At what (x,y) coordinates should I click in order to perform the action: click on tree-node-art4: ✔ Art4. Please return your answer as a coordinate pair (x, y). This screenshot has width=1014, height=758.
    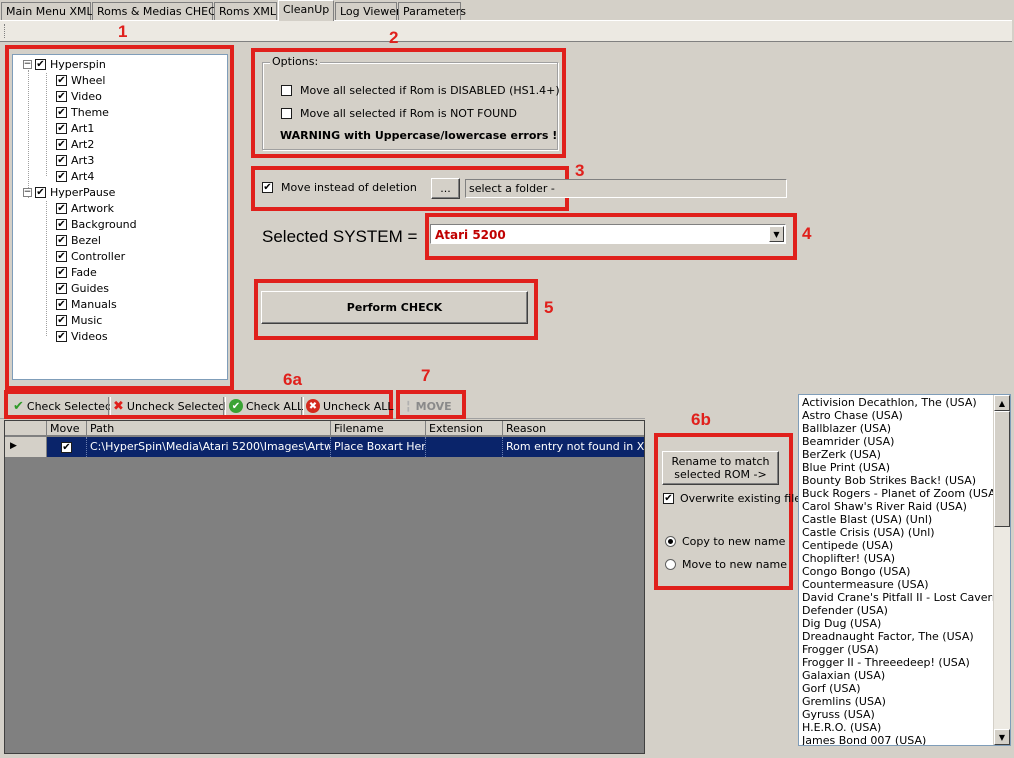
    Looking at the image, I should click on (75, 176).